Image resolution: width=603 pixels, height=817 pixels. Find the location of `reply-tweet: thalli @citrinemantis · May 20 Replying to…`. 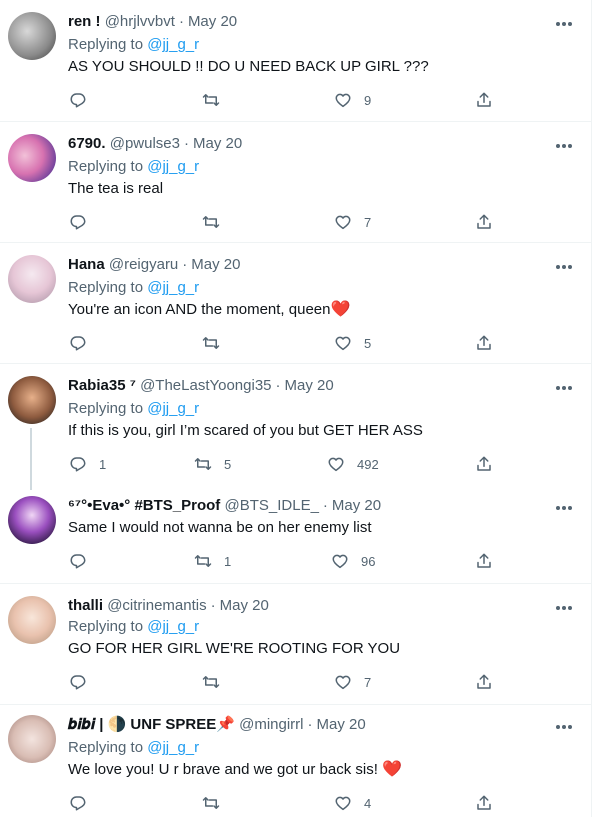

reply-tweet: thalli @citrinemantis · May 20 Replying to… is located at coordinates (296, 644).